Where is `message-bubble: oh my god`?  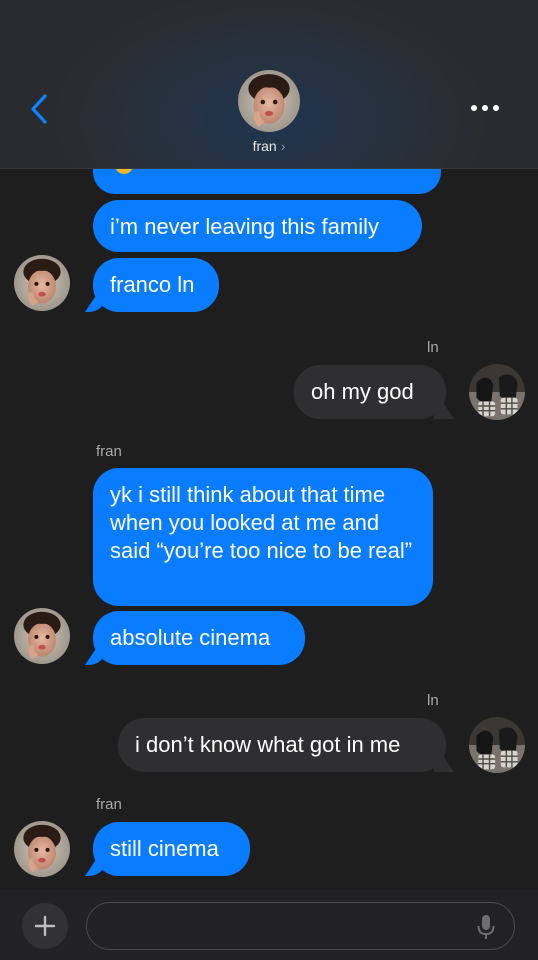
message-bubble: oh my god is located at coordinates (370, 392).